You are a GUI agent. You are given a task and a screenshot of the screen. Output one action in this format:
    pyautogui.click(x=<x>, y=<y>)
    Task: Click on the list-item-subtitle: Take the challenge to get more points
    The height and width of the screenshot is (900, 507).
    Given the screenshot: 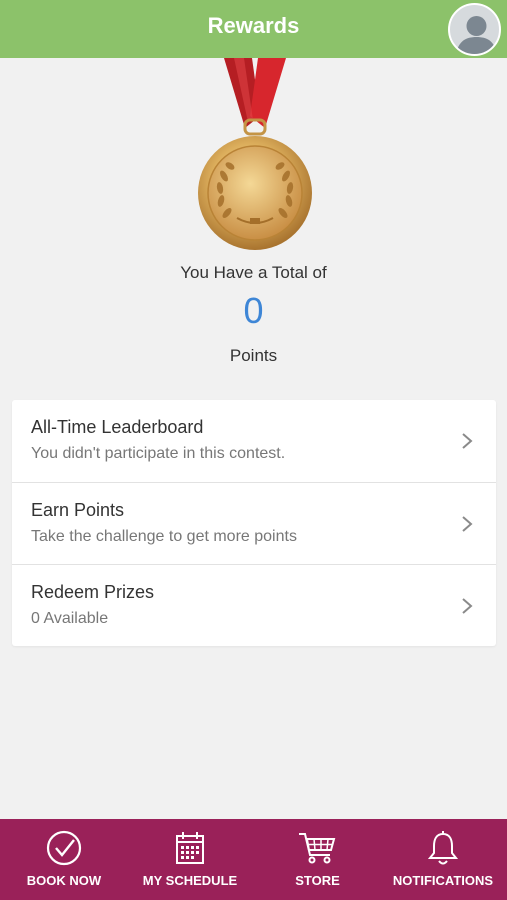 What is the action you would take?
    pyautogui.click(x=164, y=536)
    